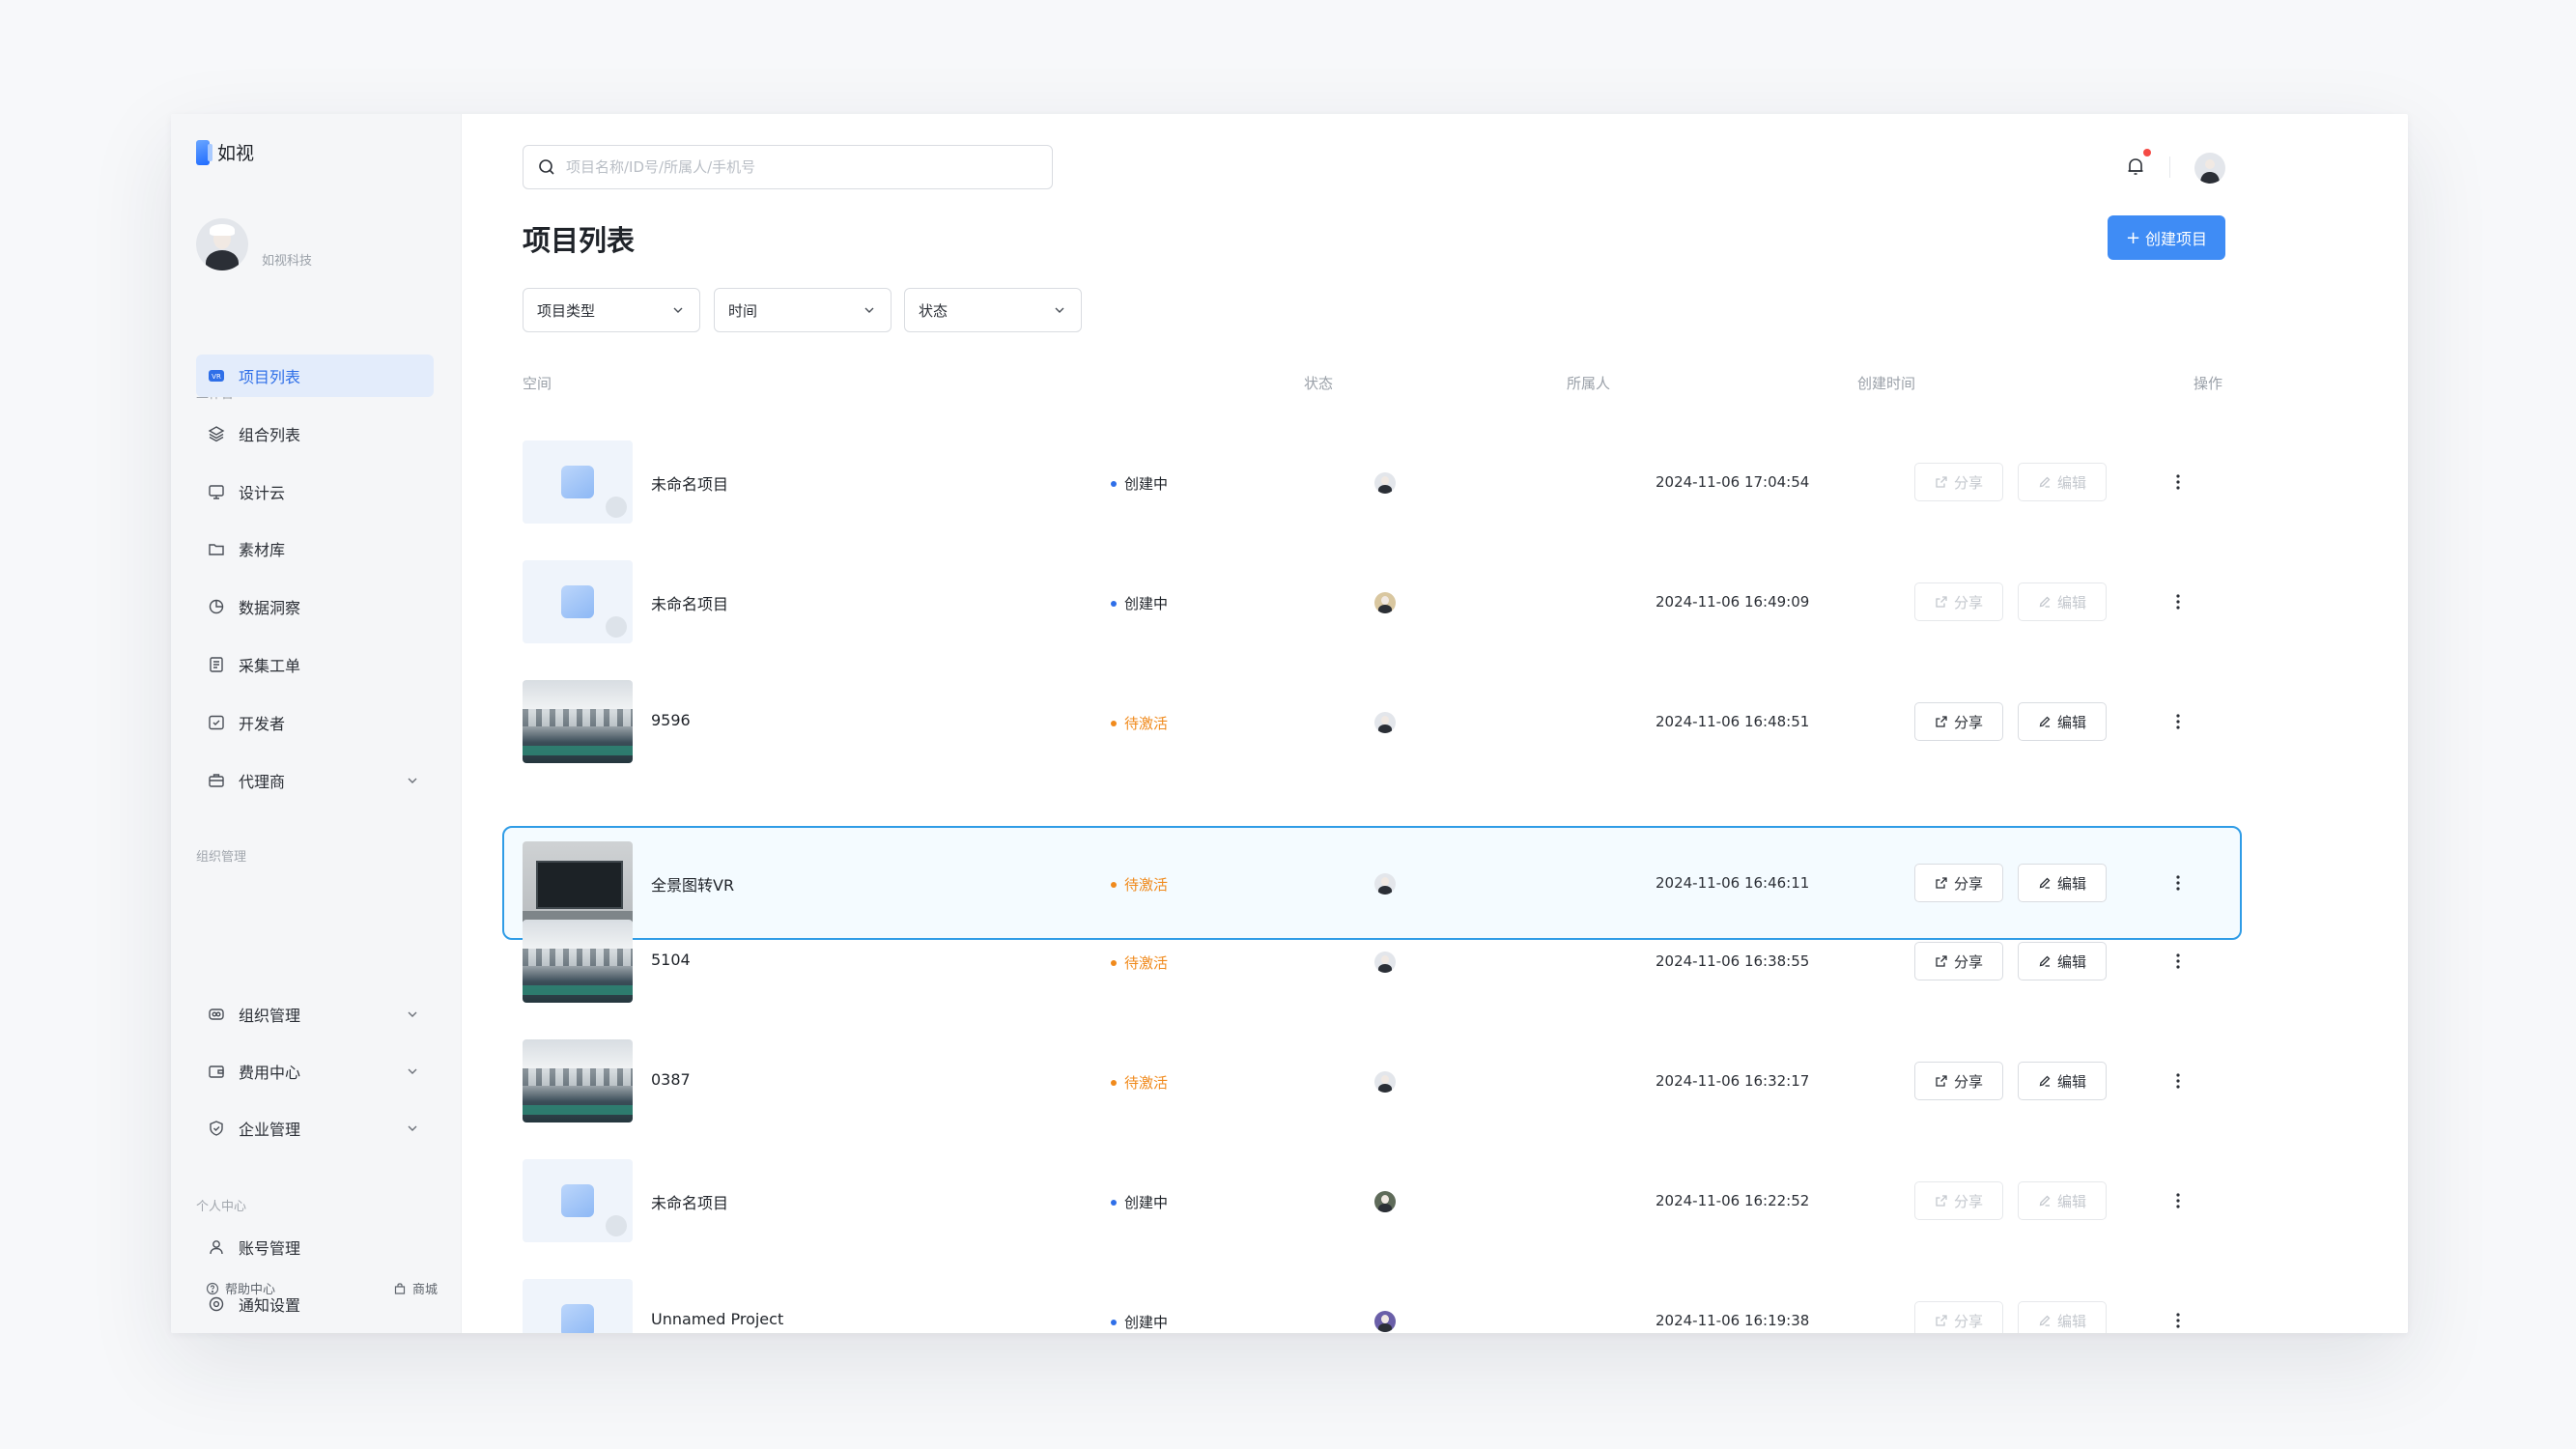  I want to click on sidebar-item-agent: 代理商, so click(315, 780).